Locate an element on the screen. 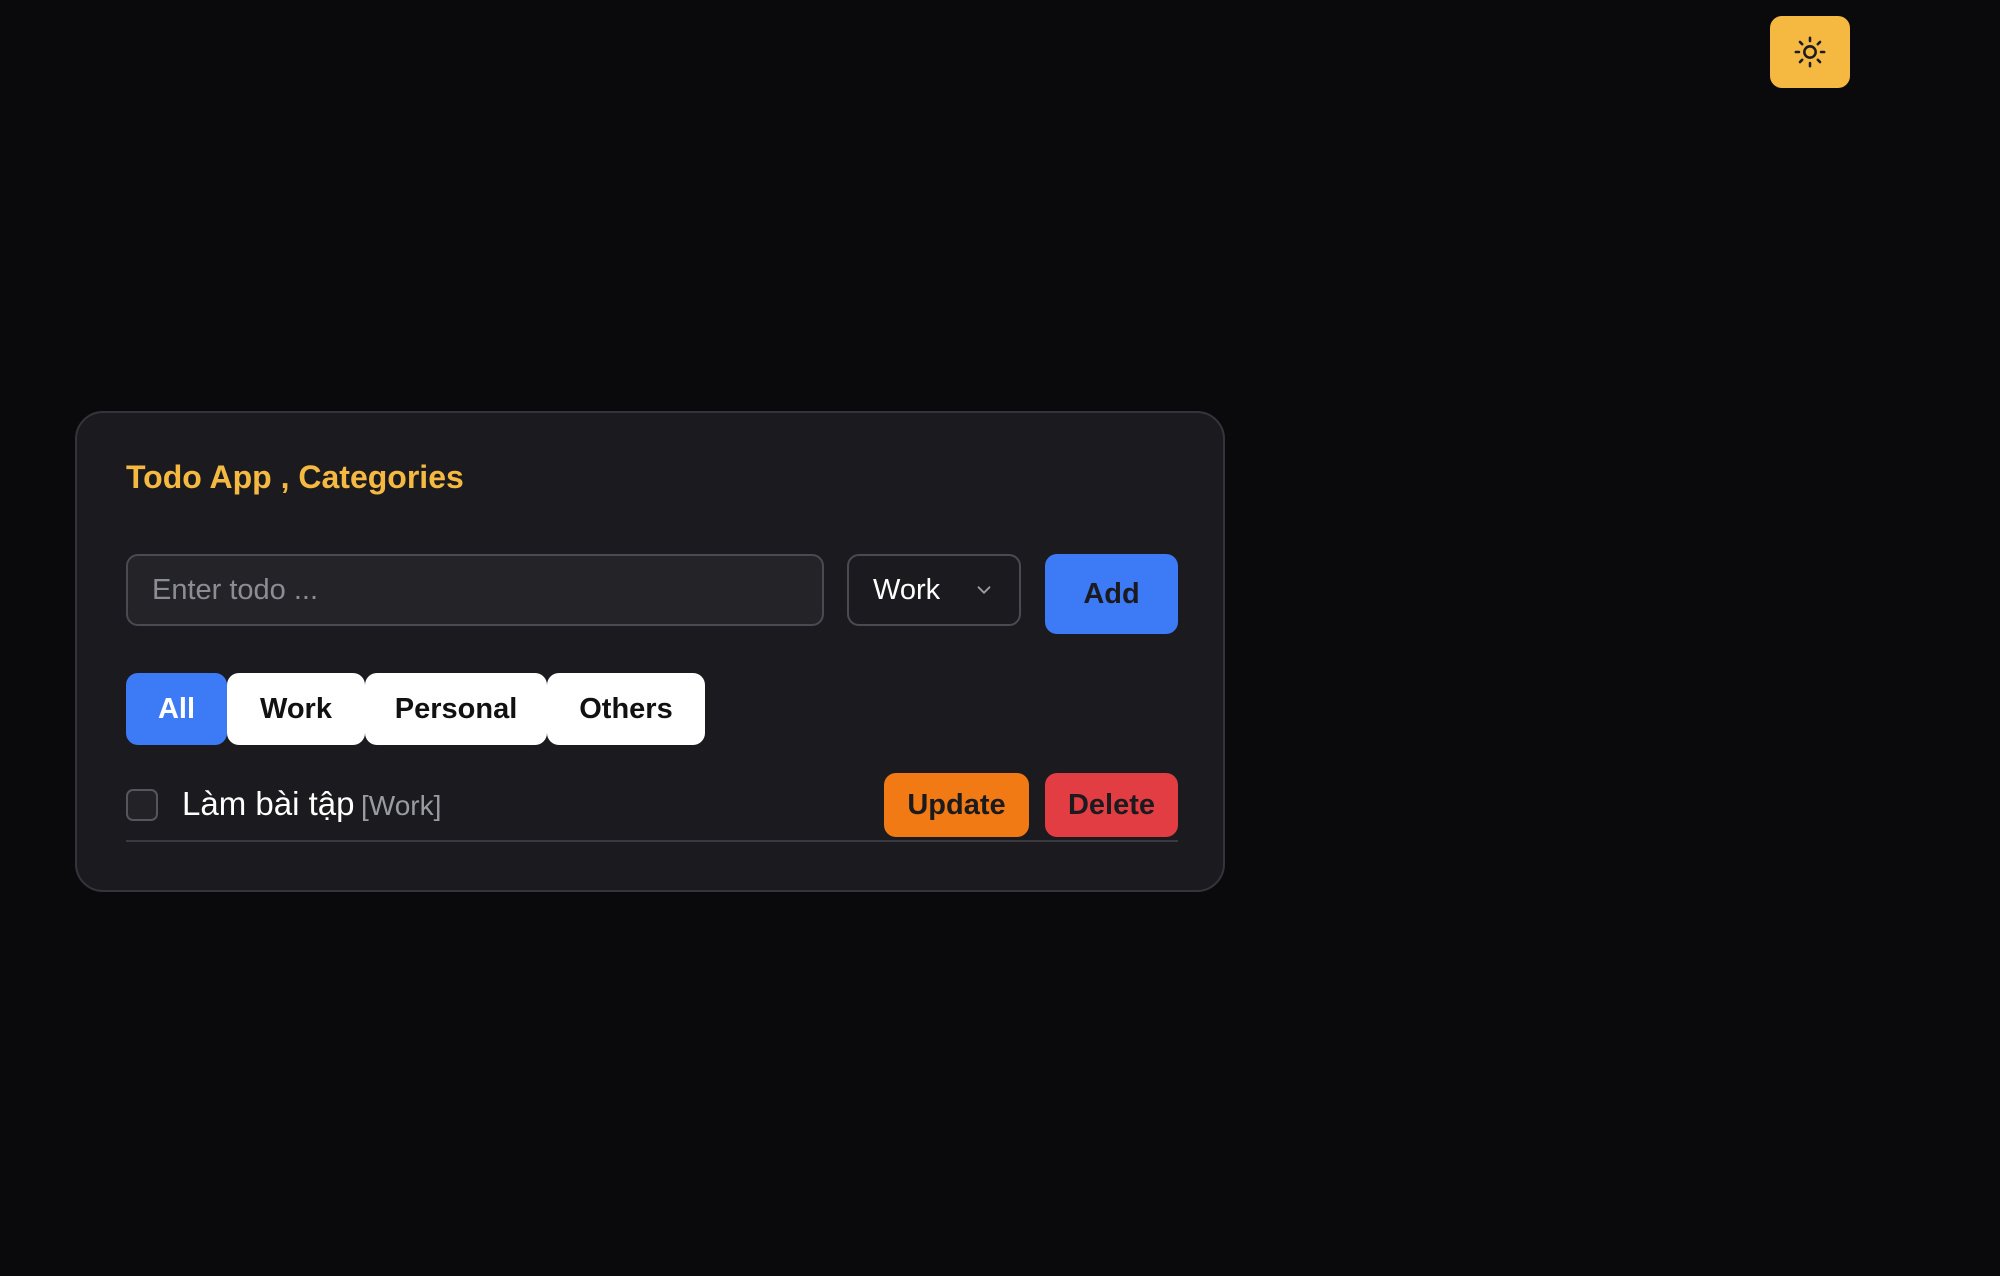 Image resolution: width=2000 pixels, height=1276 pixels. category-select: Work is located at coordinates (934, 590).